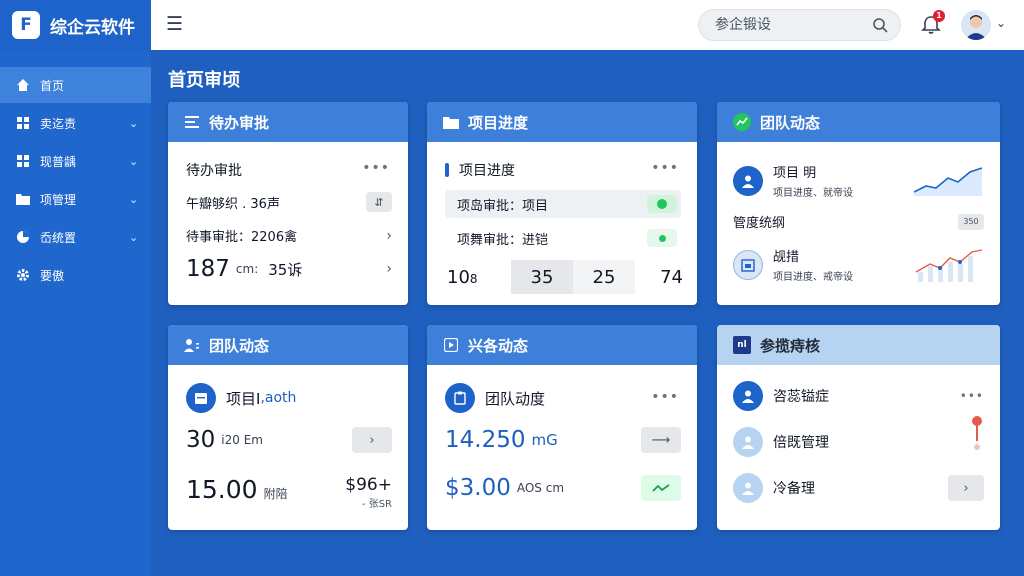  I want to click on card-subtitle: 项目进度, so click(487, 171).